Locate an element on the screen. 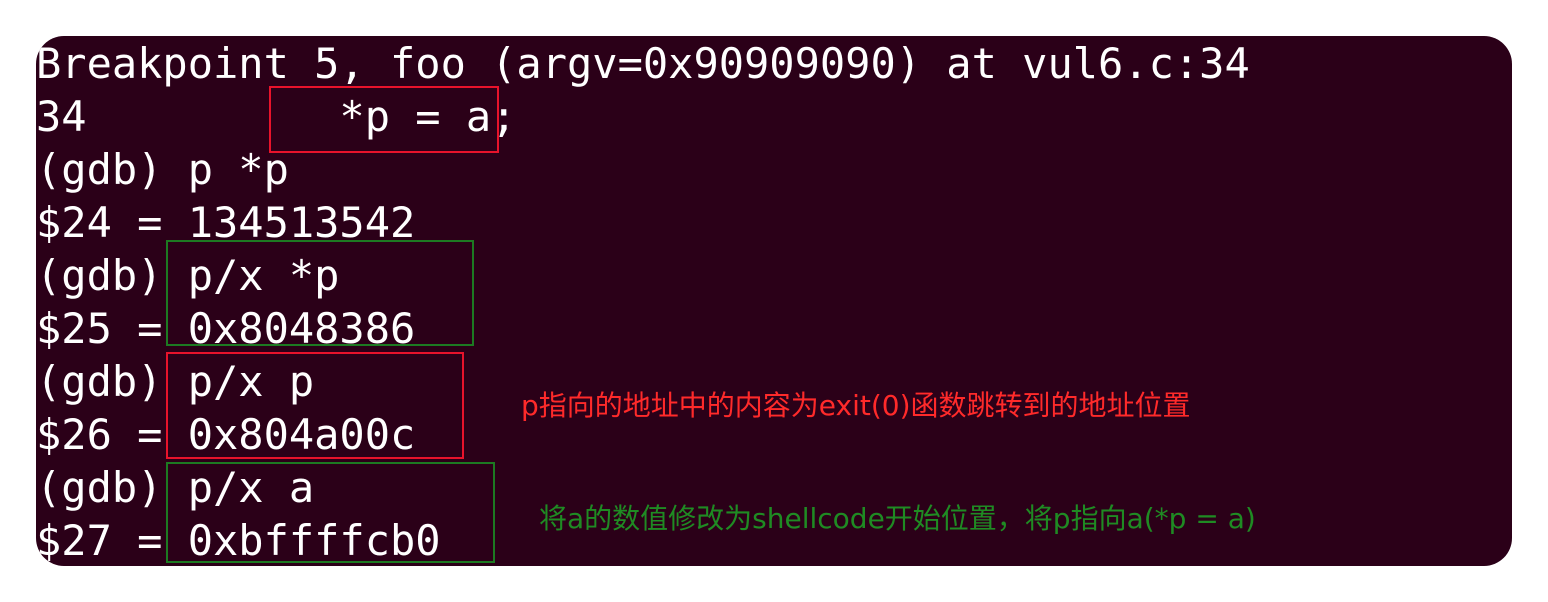 The width and height of the screenshot is (1548, 602). highlight-box-source is located at coordinates (384, 119).